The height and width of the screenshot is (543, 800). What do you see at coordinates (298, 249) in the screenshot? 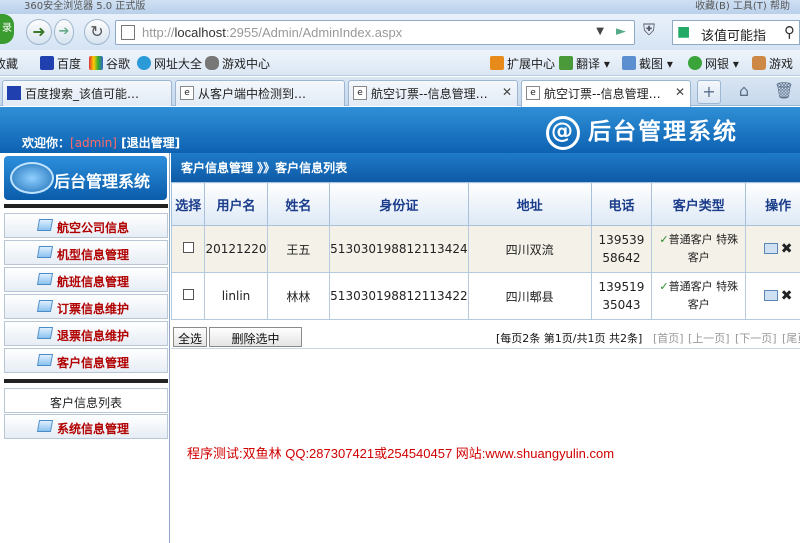
I see `cell-name: 王五` at bounding box center [298, 249].